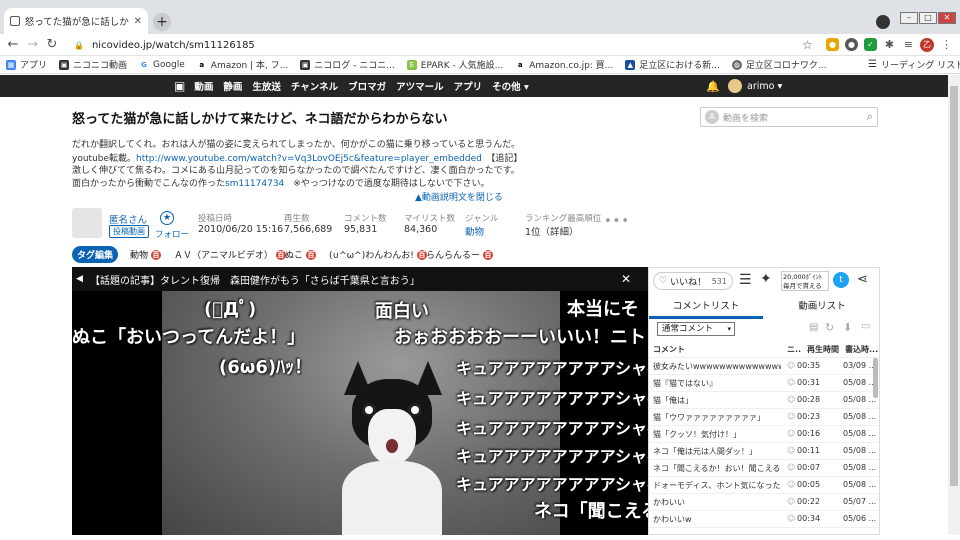 This screenshot has height=540, width=960. What do you see at coordinates (172, 234) in the screenshot?
I see `follow-button: フォロー` at bounding box center [172, 234].